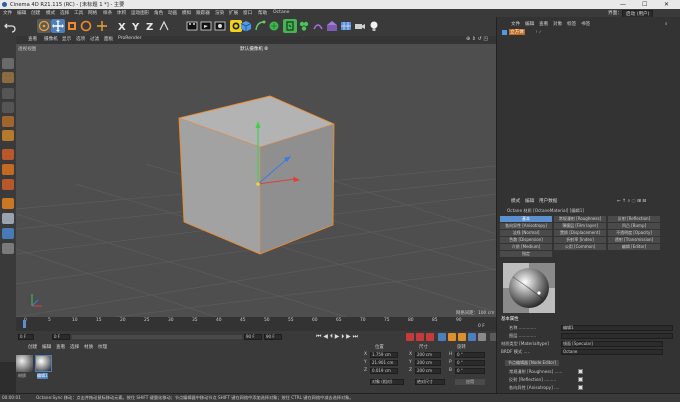 The image size is (680, 402). Describe the element at coordinates (526, 226) in the screenshot. I see `tab-anisotropy: 各向异性 [Anisotropy]` at that location.